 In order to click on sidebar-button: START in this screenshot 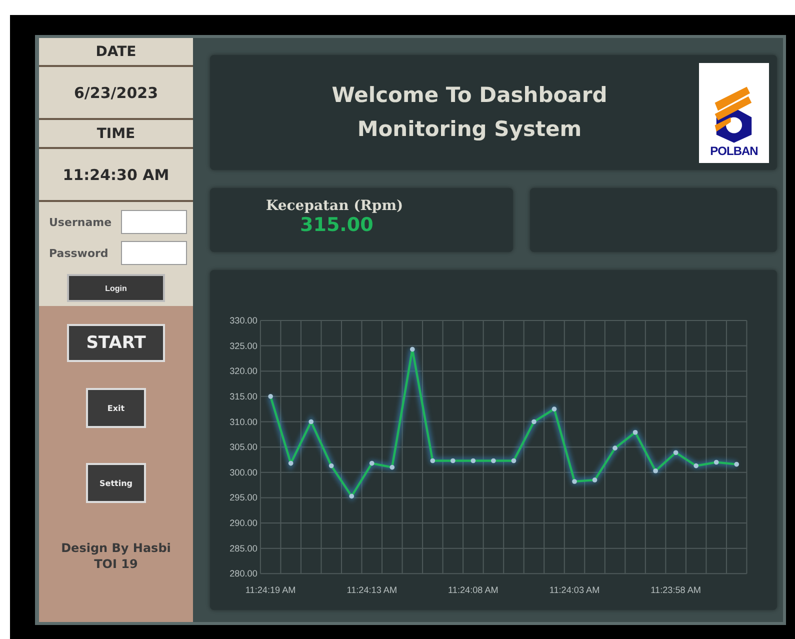, I will do `click(116, 343)`.